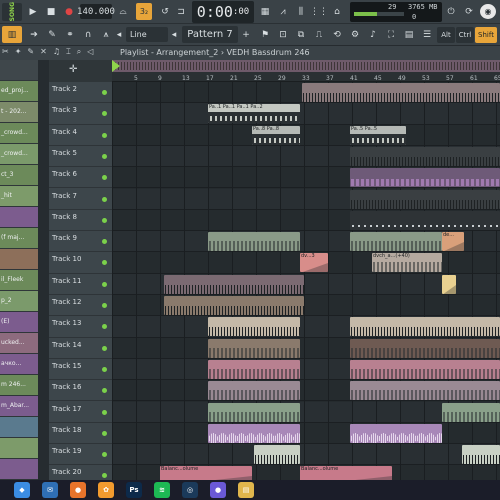 This screenshot has height=500, width=500. What do you see at coordinates (90, 53) in the screenshot?
I see `speaker-icon: ◁` at bounding box center [90, 53].